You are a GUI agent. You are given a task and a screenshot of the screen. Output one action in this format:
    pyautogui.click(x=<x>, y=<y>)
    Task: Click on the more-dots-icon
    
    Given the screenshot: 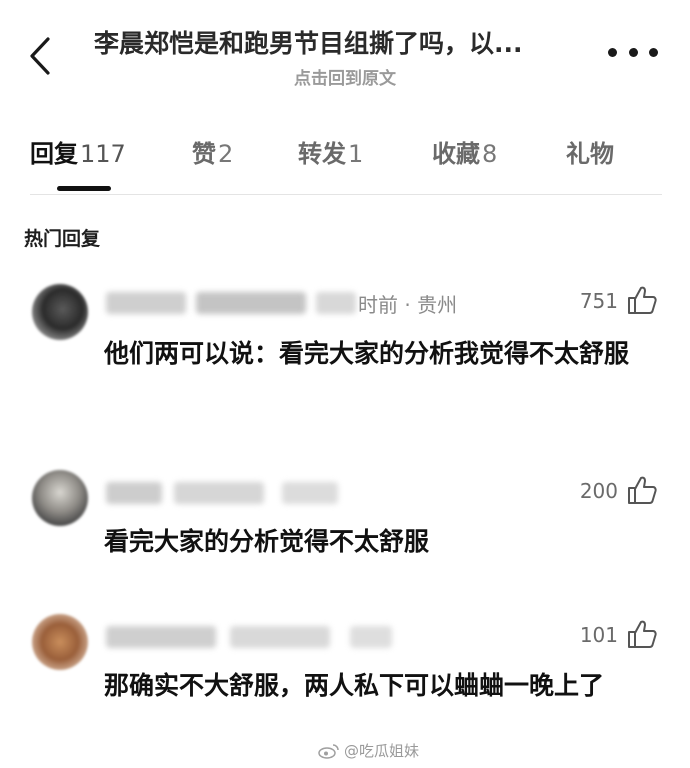 What is the action you would take?
    pyautogui.click(x=633, y=52)
    